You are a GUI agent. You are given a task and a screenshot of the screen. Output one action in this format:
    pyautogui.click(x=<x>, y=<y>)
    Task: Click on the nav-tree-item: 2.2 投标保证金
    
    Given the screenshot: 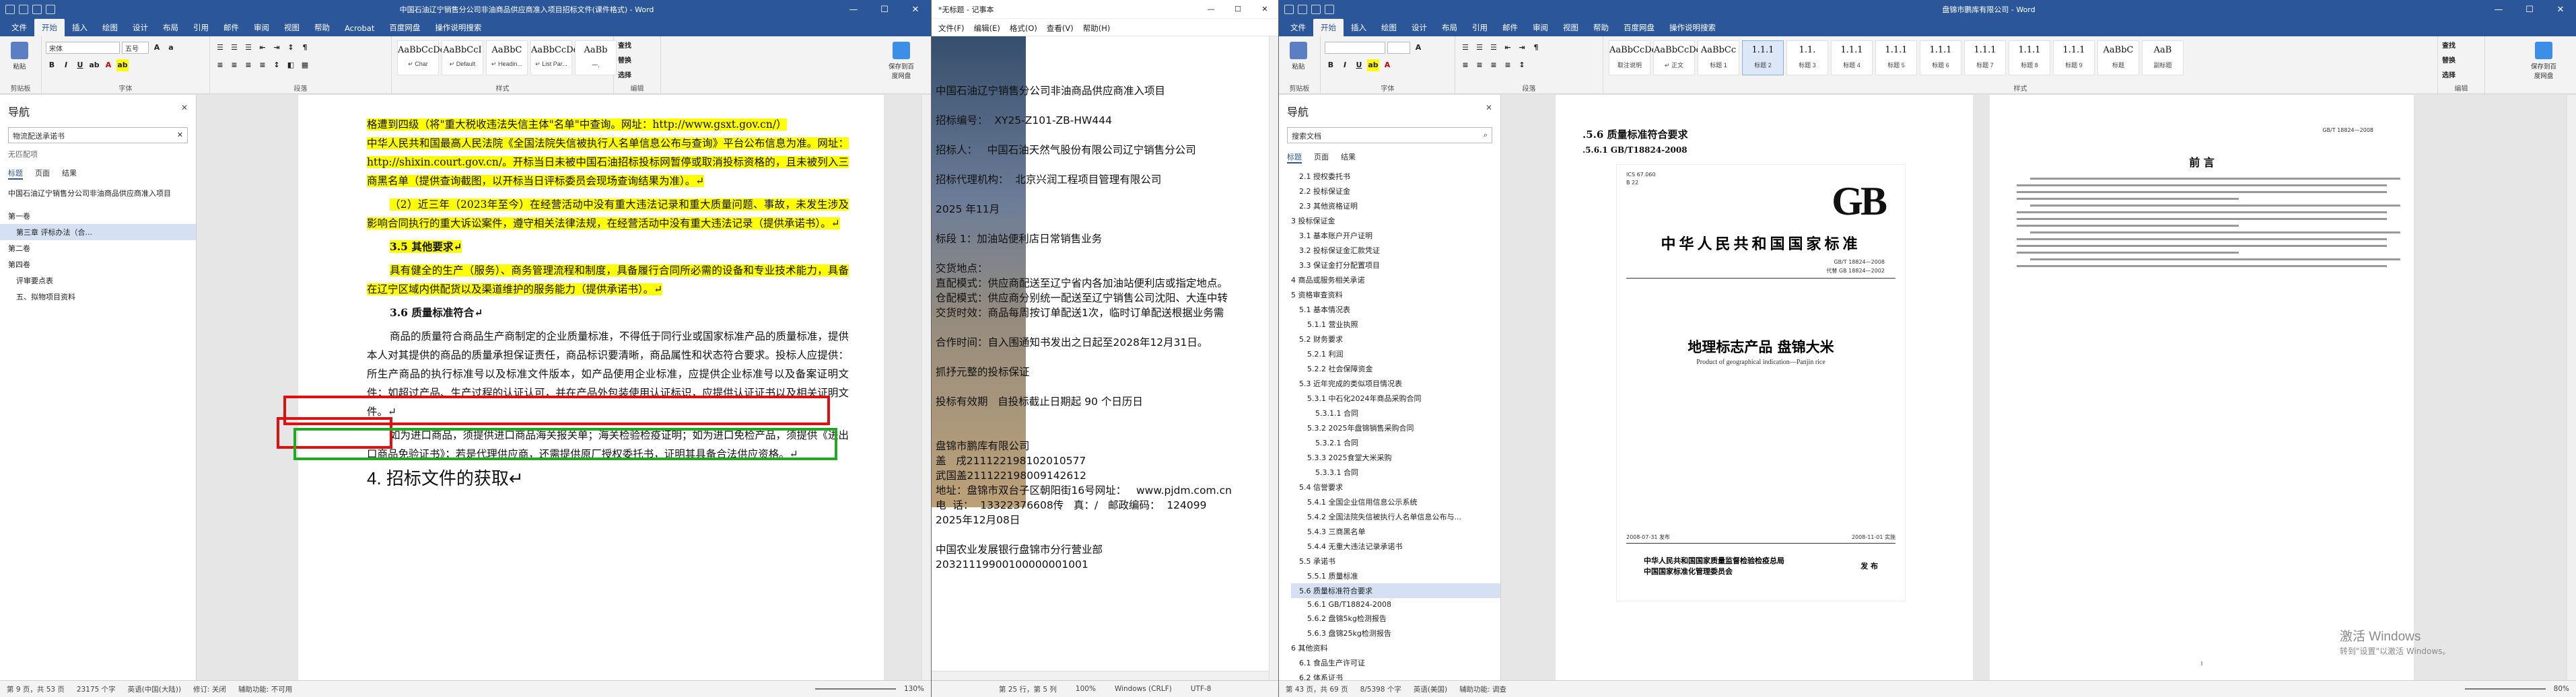 What is the action you would take?
    pyautogui.click(x=1395, y=191)
    